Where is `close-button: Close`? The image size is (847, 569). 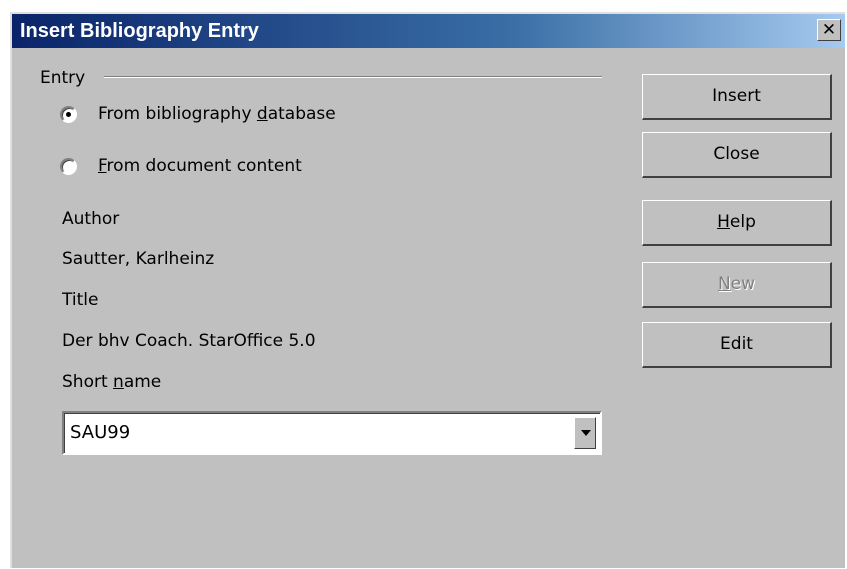 close-button: Close is located at coordinates (737, 155).